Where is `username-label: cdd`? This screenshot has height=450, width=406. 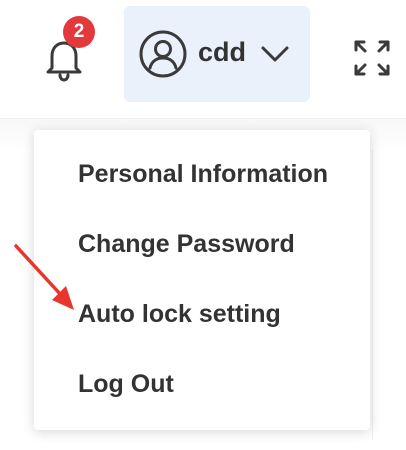 username-label: cdd is located at coordinates (222, 52).